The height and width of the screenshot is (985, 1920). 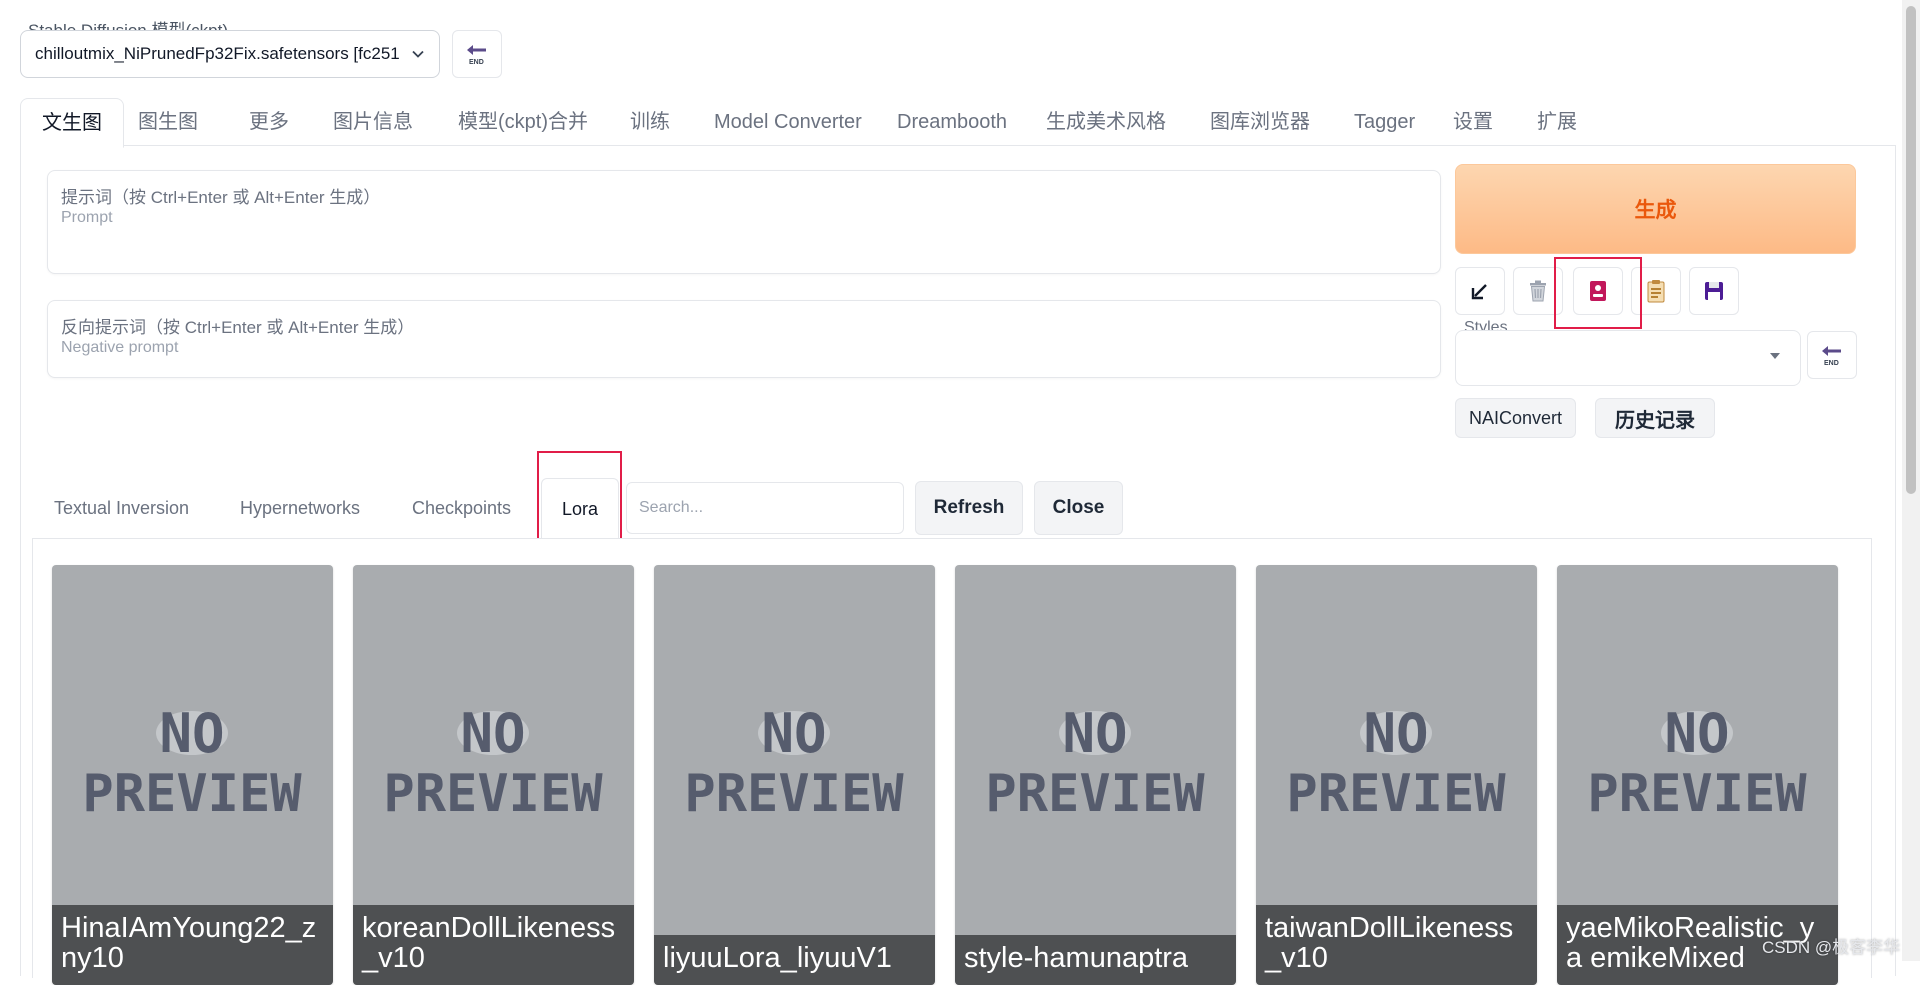 I want to click on lora-card: NO PREVIEW liyuuLora_liyuuV1, so click(x=794, y=775).